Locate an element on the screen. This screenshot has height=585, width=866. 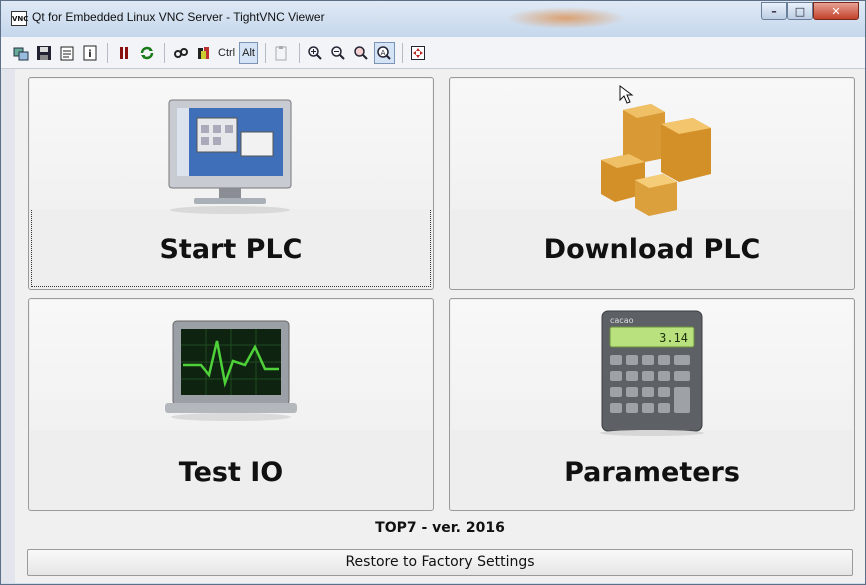
test-io-label: Test IO is located at coordinates (231, 472).